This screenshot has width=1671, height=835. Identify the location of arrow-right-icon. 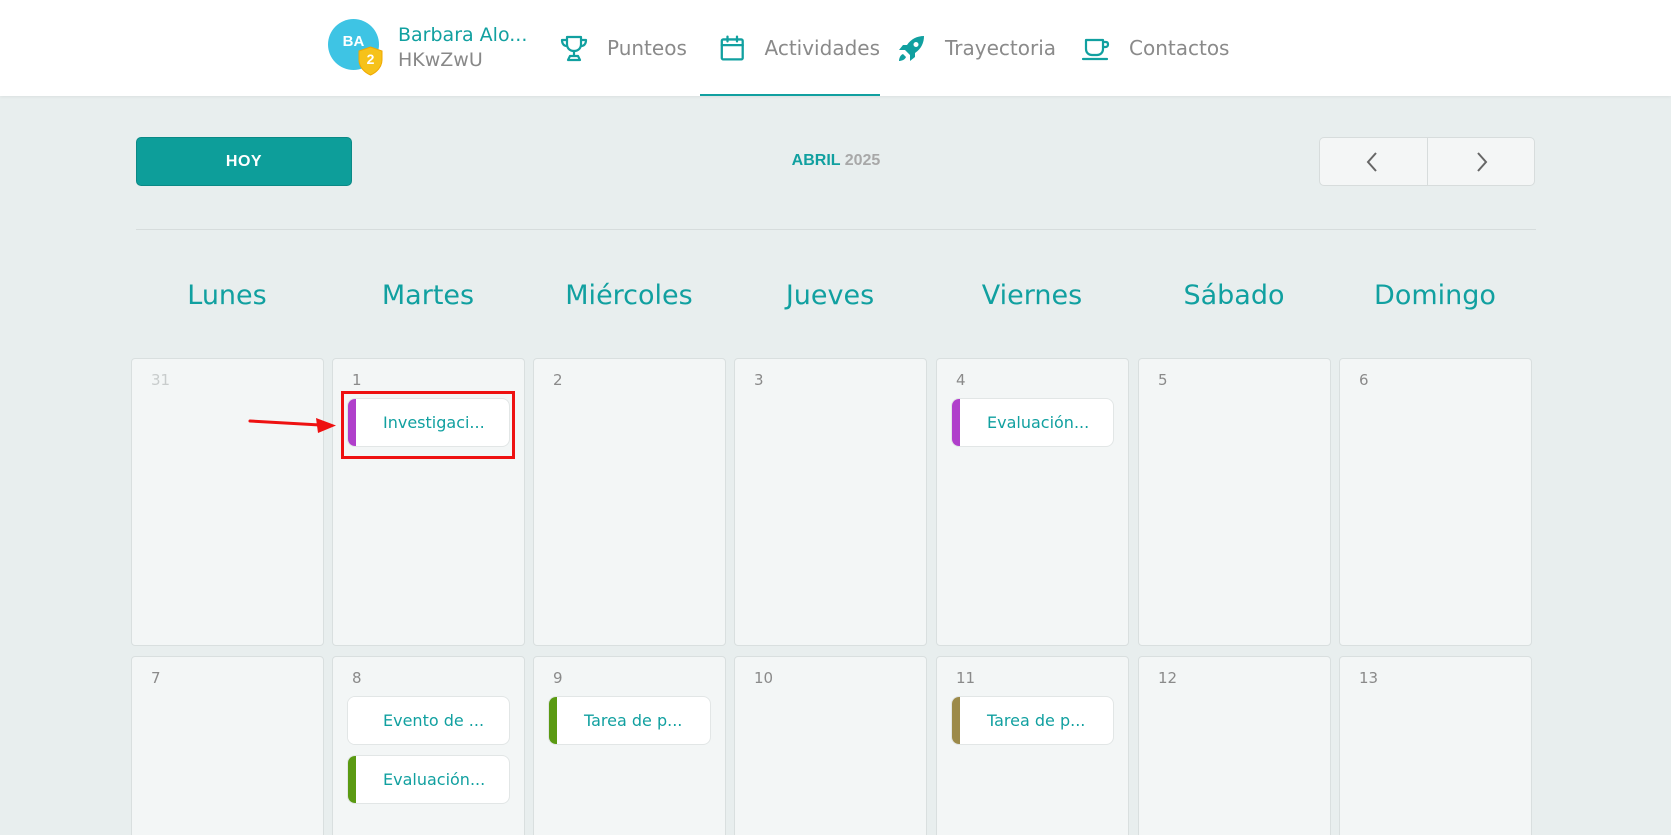
(292, 425).